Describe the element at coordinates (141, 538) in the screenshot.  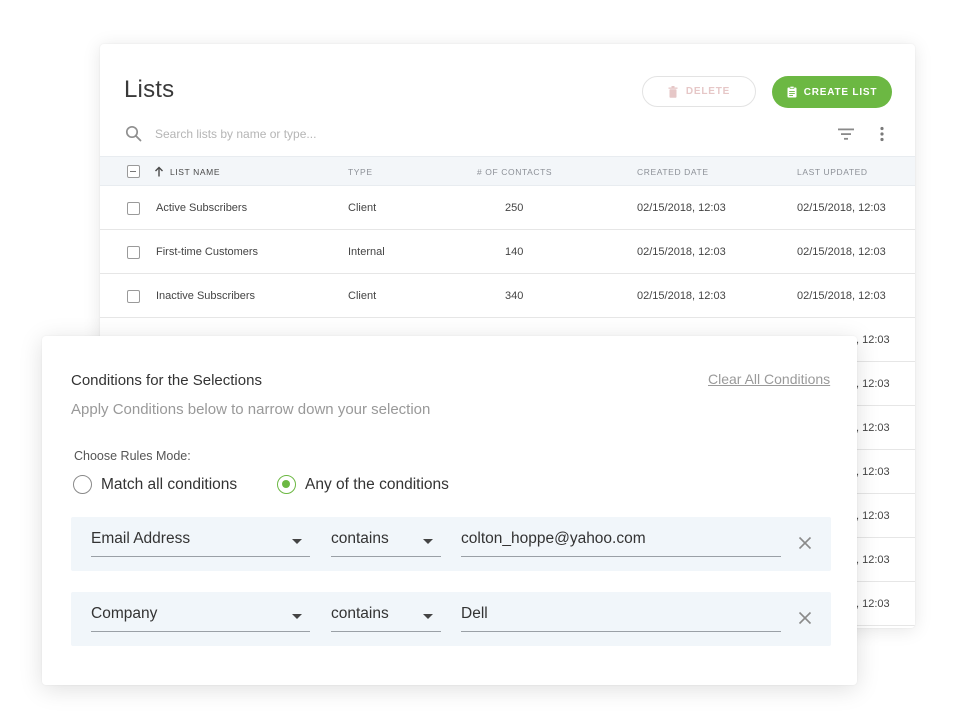
I see `field-select-value: Email Address` at that location.